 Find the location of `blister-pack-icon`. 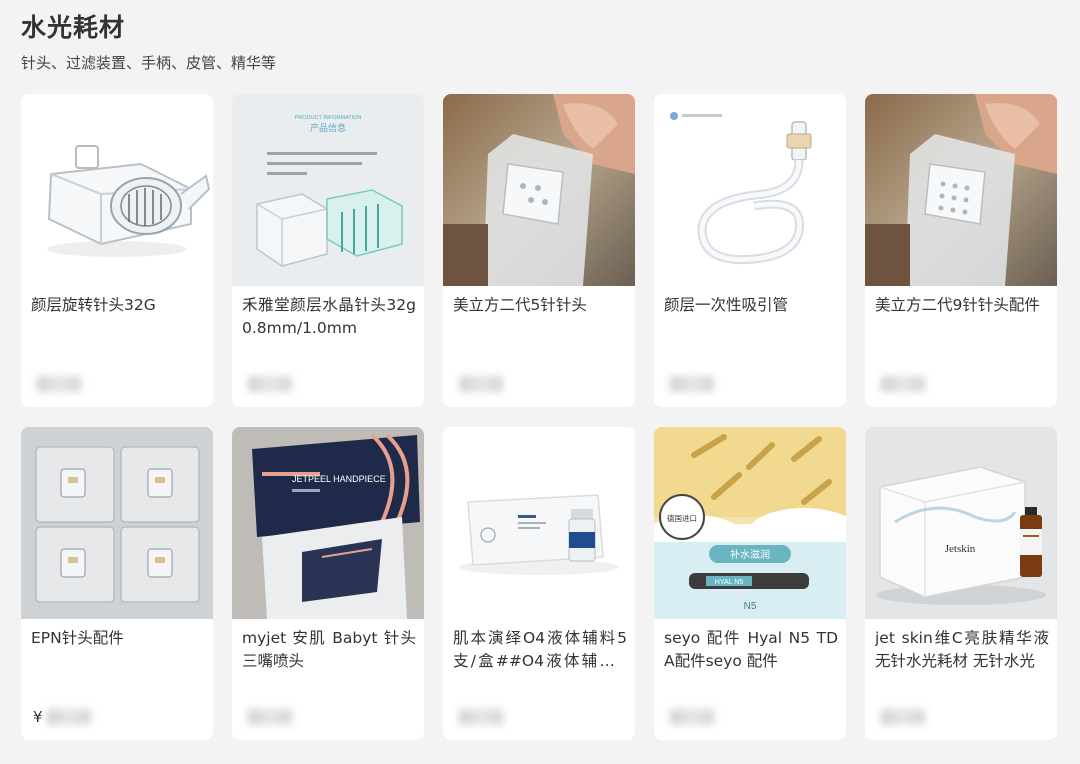

blister-pack-icon is located at coordinates (117, 523).